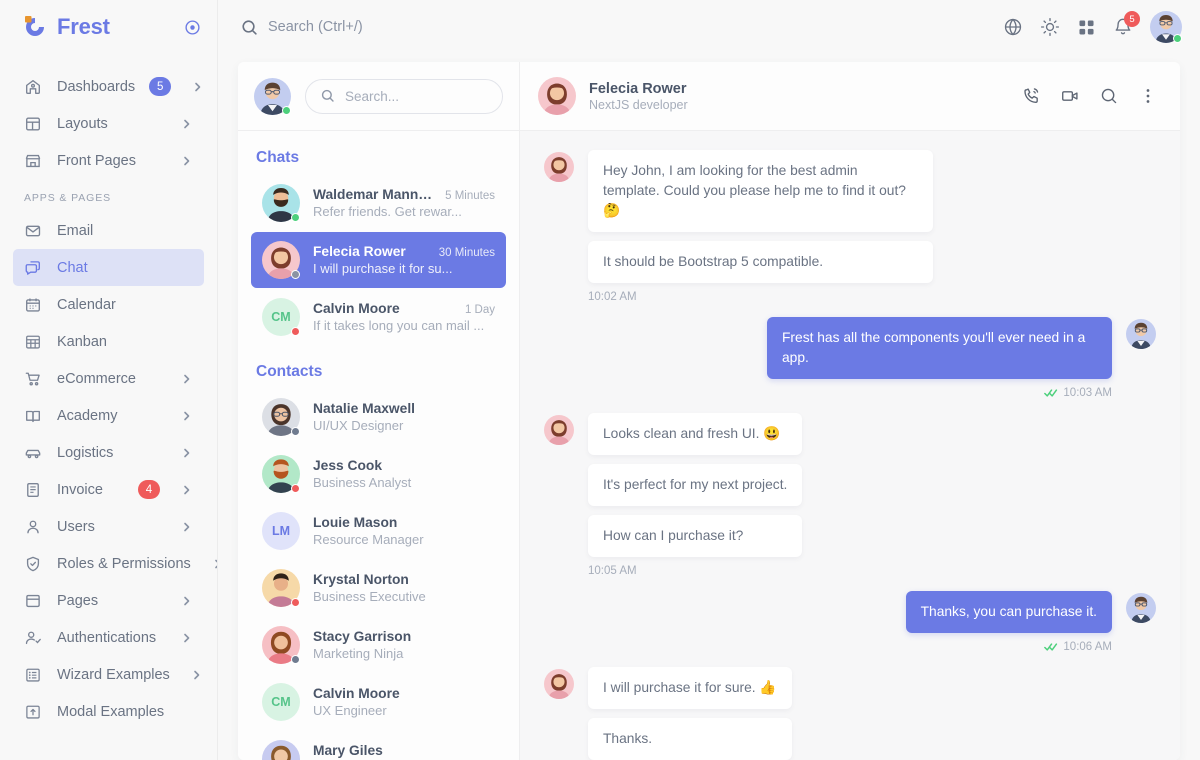  What do you see at coordinates (470, 196) in the screenshot?
I see `chat-item-time: 5 Minutes` at bounding box center [470, 196].